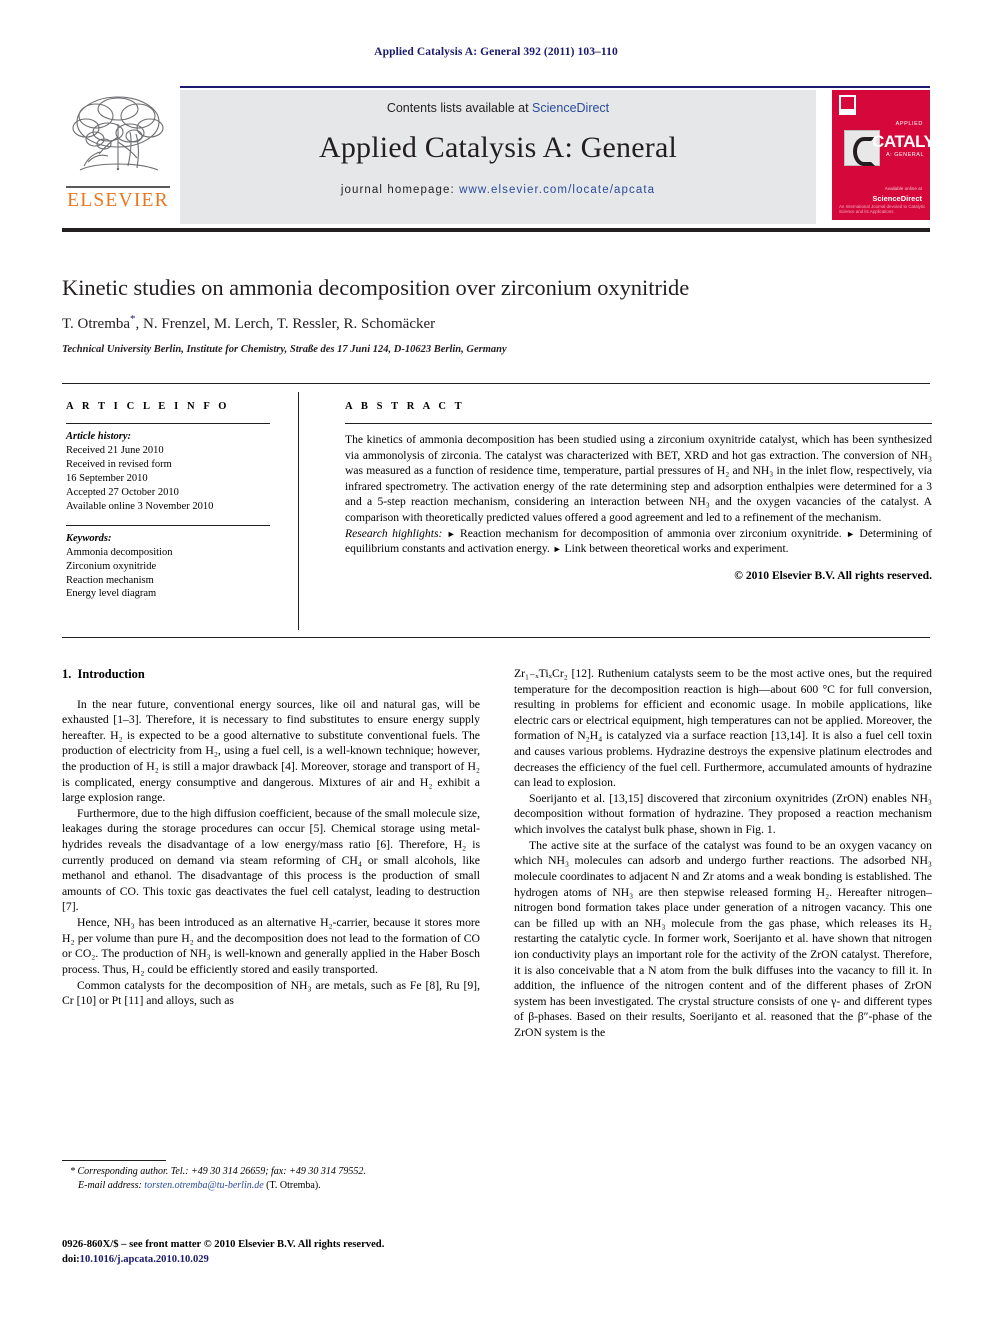 This screenshot has width=992, height=1323. Describe the element at coordinates (397, 190) in the screenshot. I see `journal-homepage-label: journal homepage:` at that location.